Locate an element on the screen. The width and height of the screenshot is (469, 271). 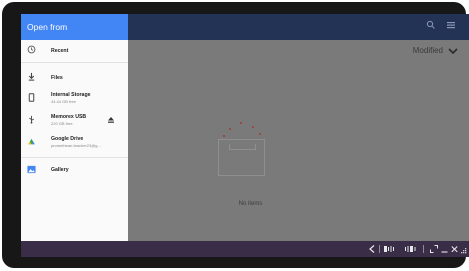
storage-free-text: 220 GB free is located at coordinates (62, 123).